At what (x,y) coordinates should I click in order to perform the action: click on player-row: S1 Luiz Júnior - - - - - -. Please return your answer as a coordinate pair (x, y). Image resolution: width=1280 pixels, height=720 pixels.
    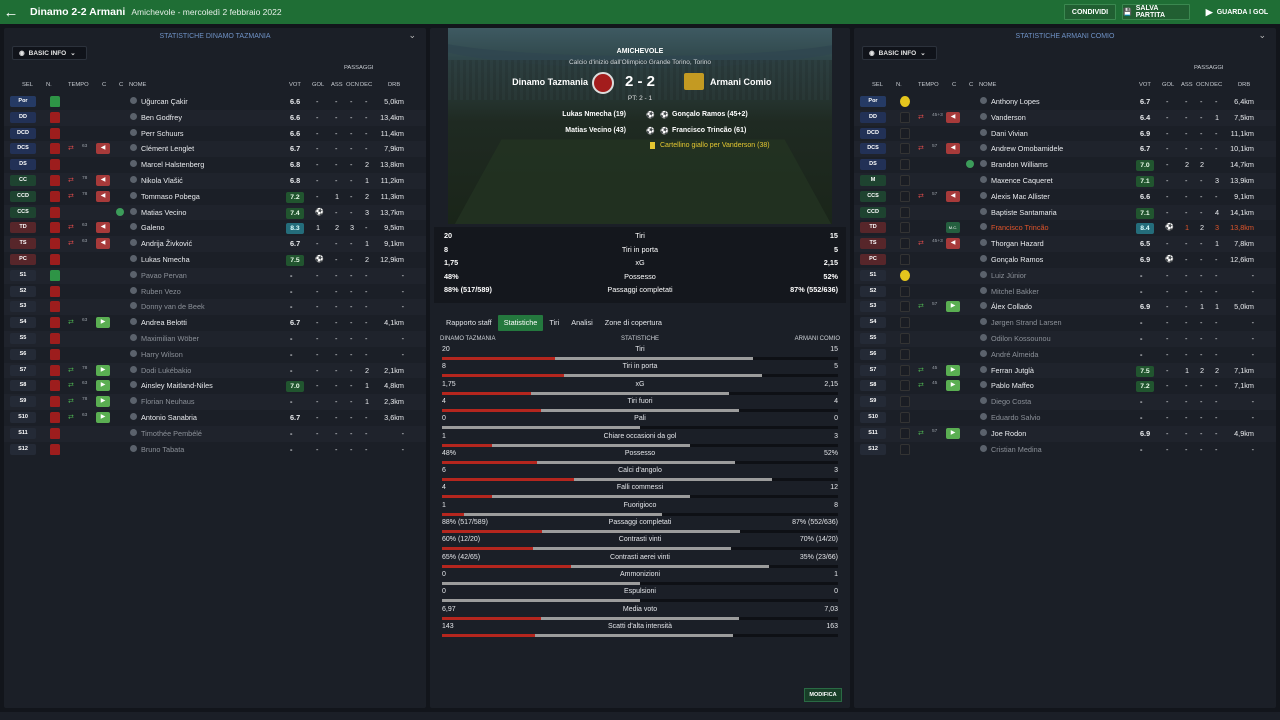
    Looking at the image, I should click on (1065, 275).